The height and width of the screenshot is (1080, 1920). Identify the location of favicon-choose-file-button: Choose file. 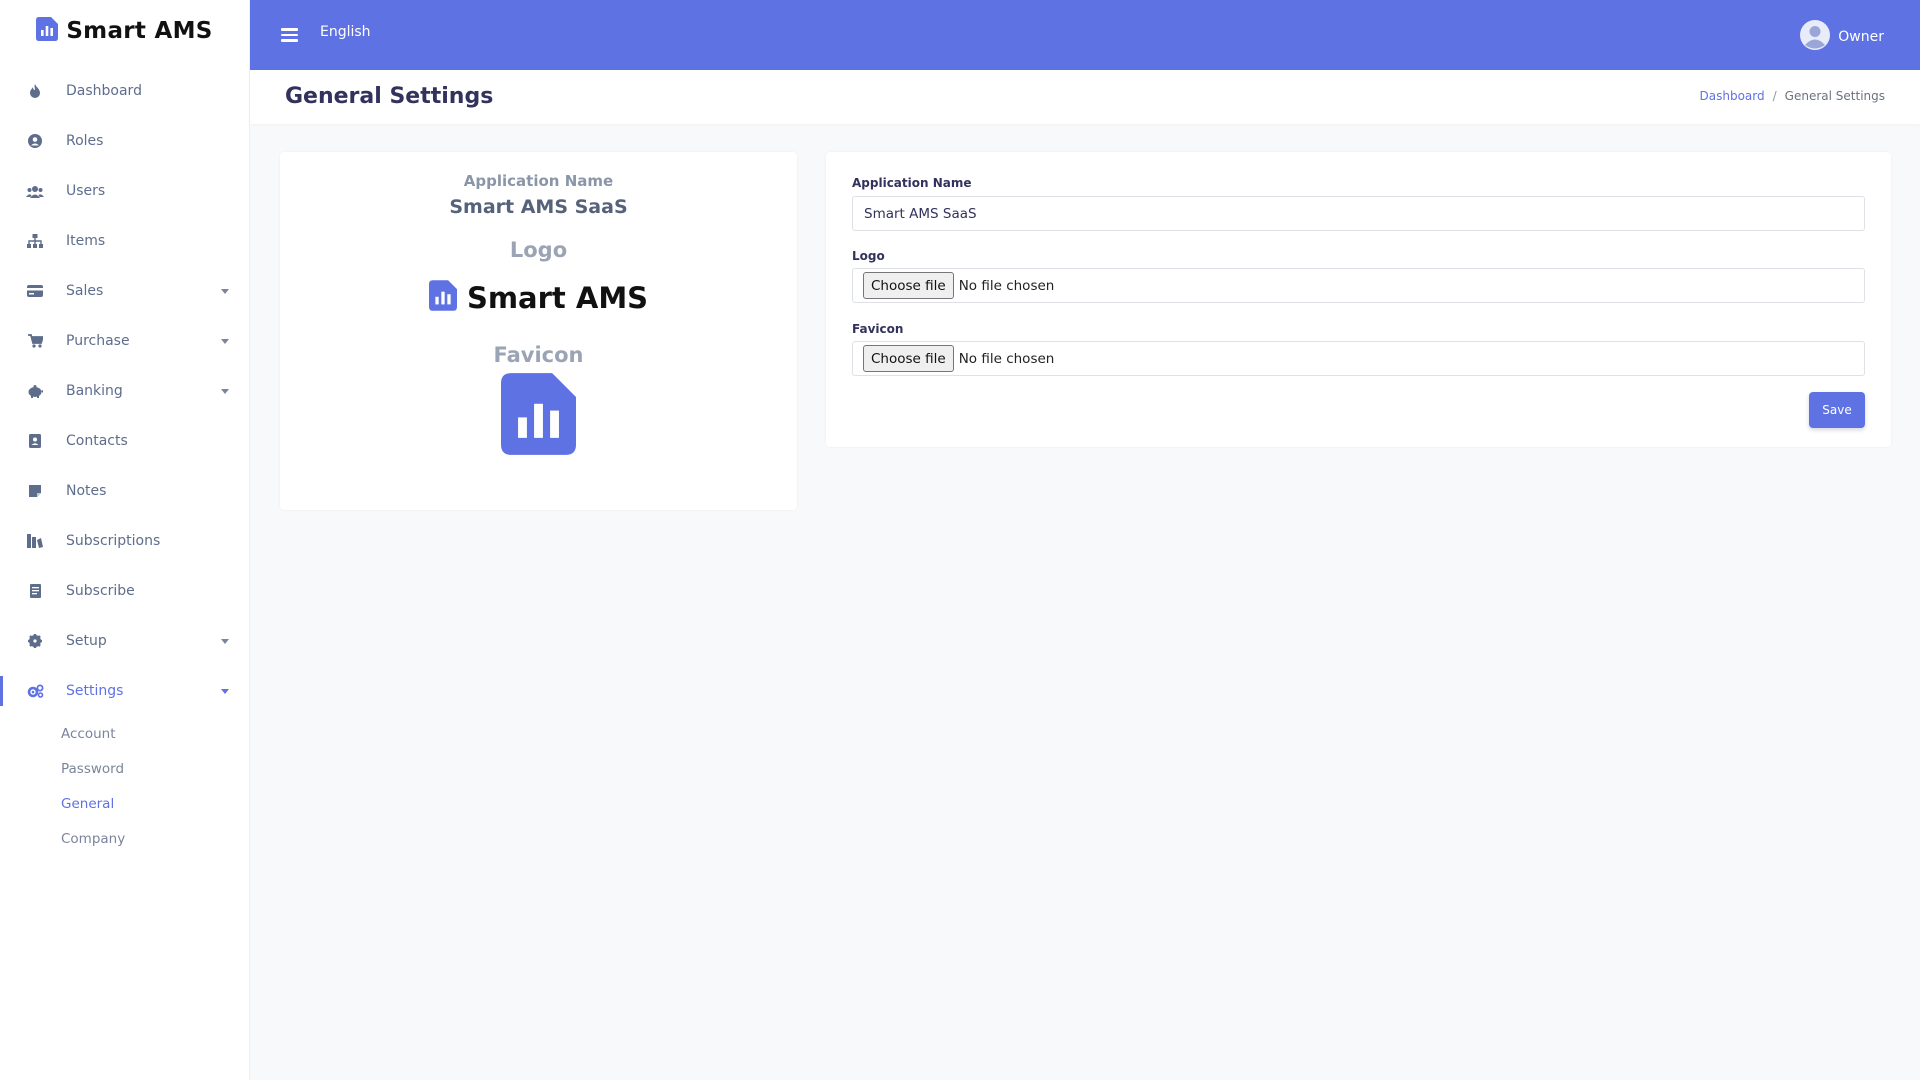
(908, 358).